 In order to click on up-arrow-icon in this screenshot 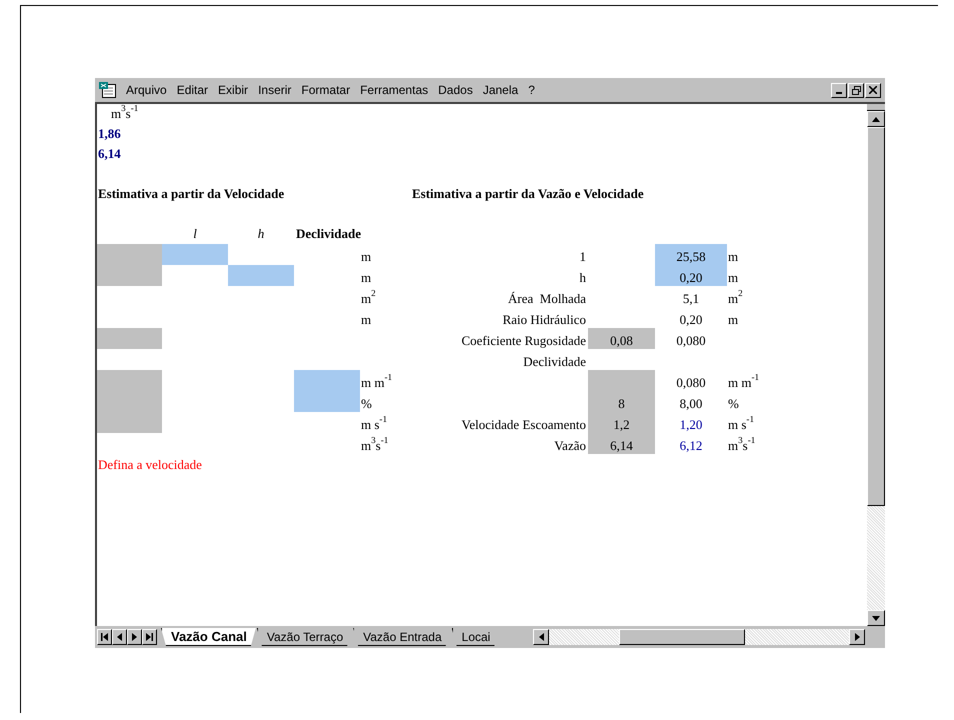, I will do `click(876, 119)`.